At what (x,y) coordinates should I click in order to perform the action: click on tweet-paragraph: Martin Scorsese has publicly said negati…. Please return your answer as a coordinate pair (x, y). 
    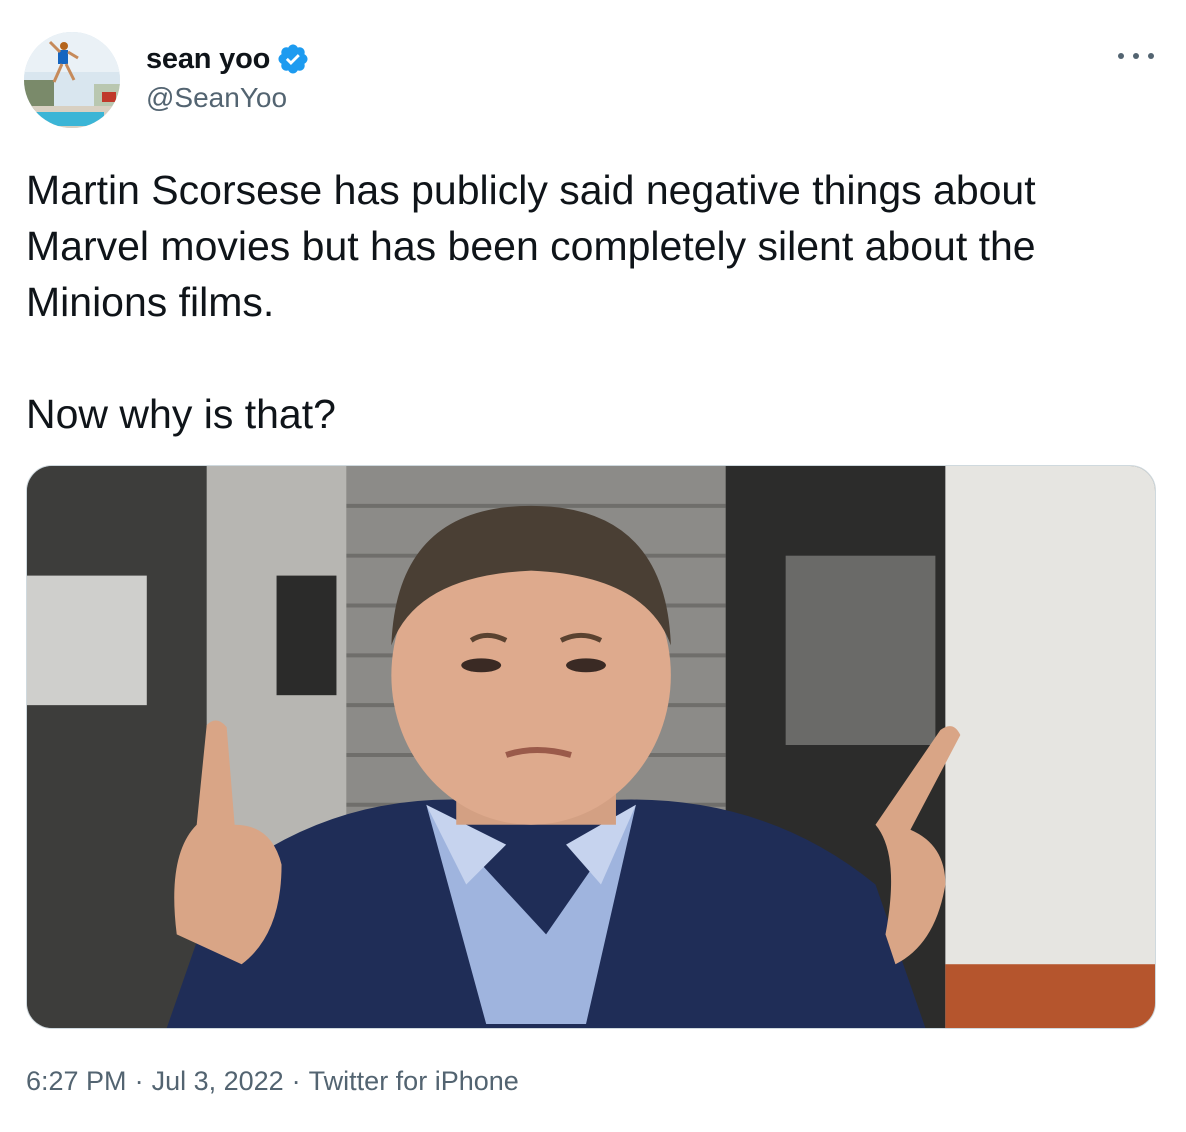
    Looking at the image, I should click on (531, 246).